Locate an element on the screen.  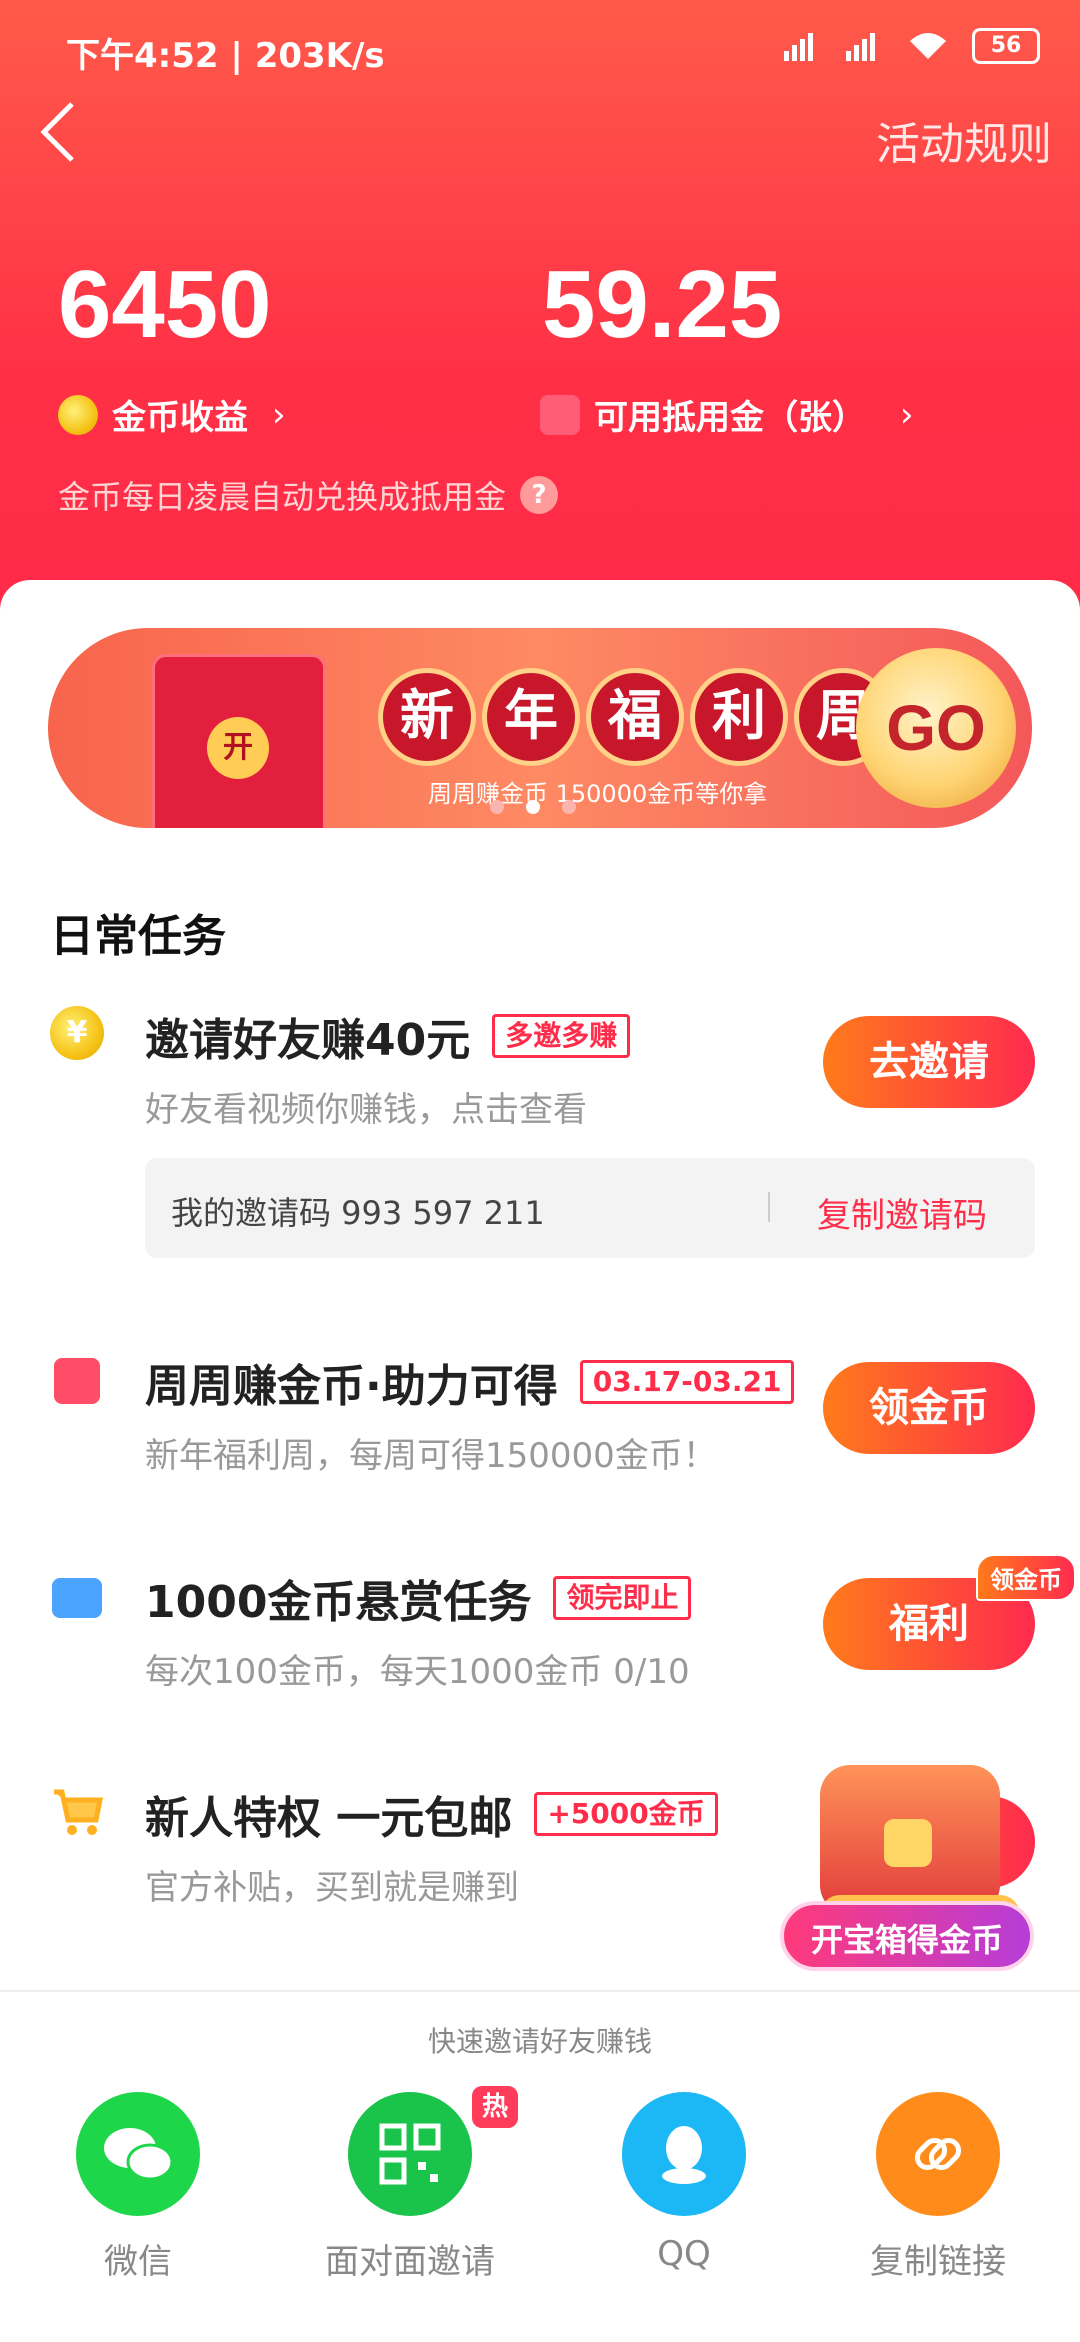
deduction-link: 可用抵用金（张） › is located at coordinates (727, 414).